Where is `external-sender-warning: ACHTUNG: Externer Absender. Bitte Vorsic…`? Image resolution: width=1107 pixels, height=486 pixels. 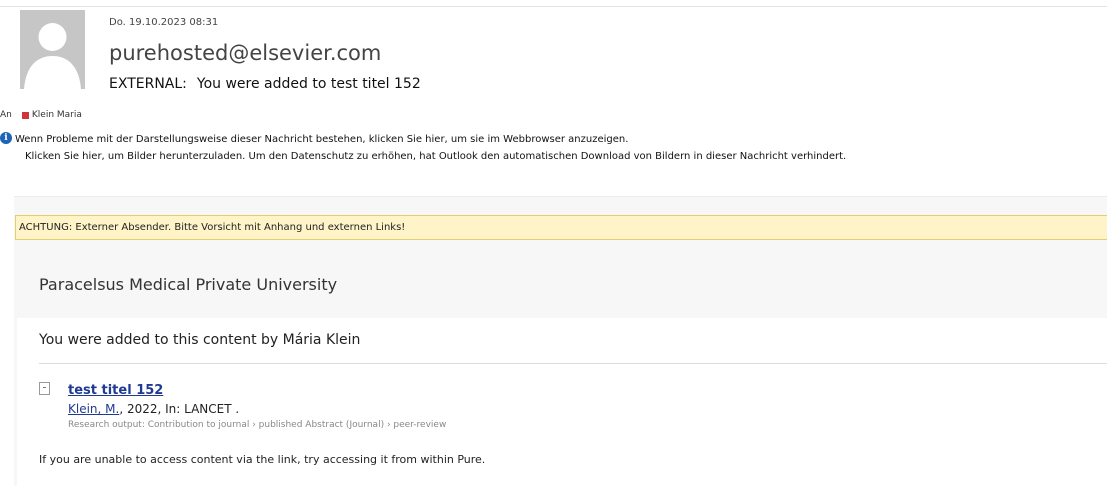
external-sender-warning: ACHTUNG: Externer Absender. Bitte Vorsic… is located at coordinates (561, 227).